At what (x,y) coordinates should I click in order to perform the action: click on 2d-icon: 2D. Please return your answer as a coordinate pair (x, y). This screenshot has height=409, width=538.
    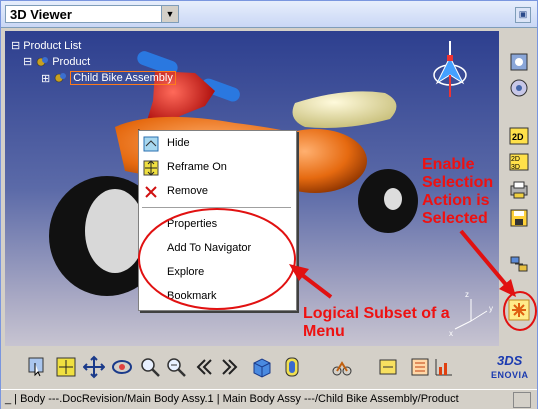
    Looking at the image, I should click on (519, 136).